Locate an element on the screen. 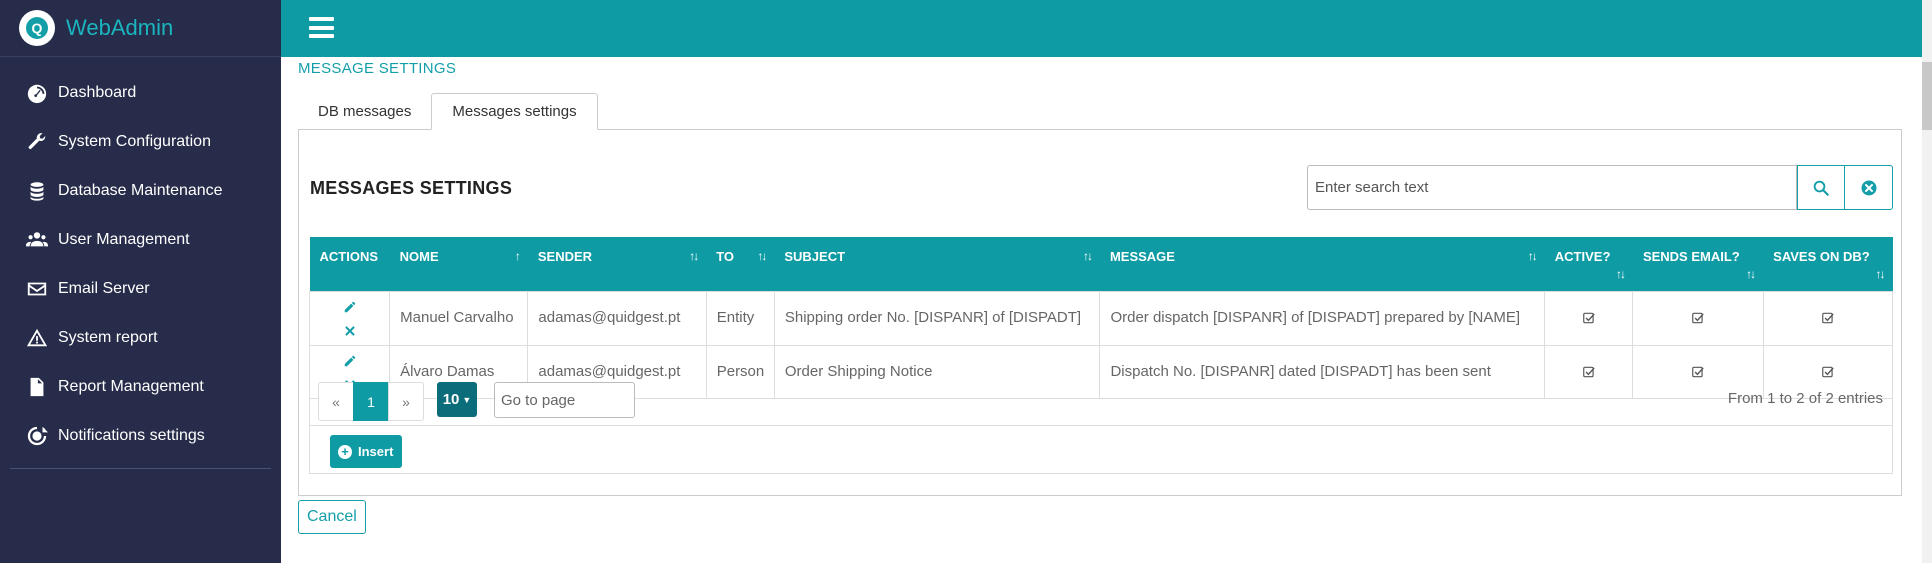 The height and width of the screenshot is (563, 1932). sidebar-item-database-maintenance: Database Maintenance is located at coordinates (140, 190).